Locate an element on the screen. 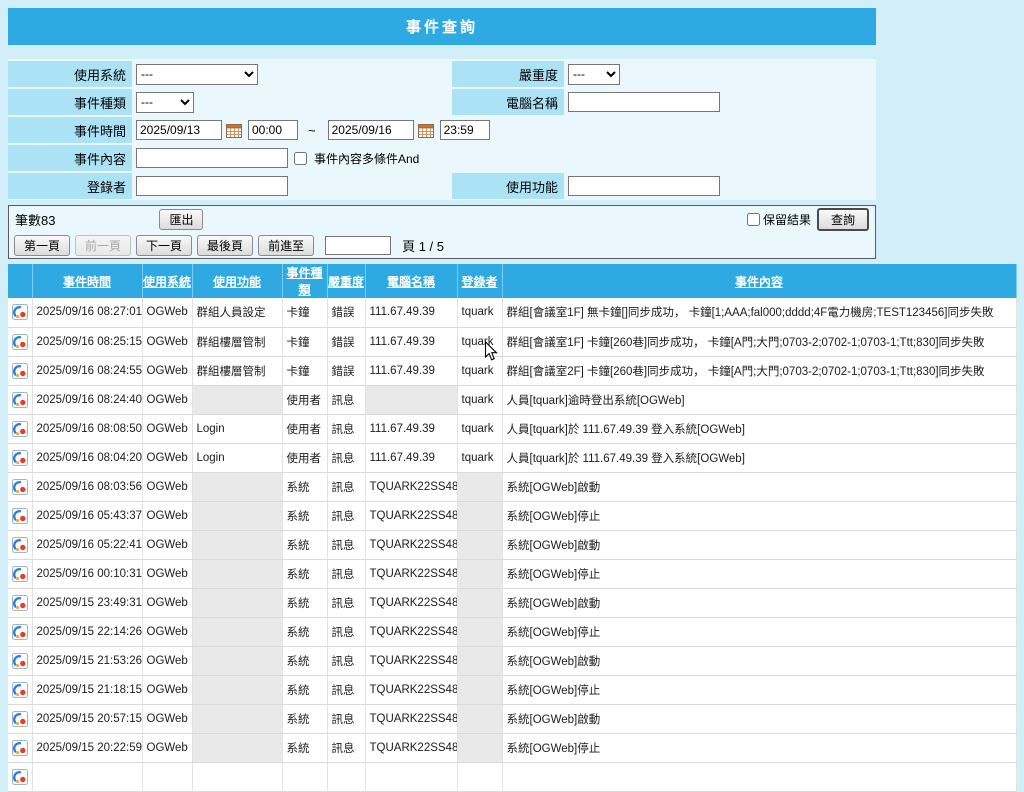 This screenshot has width=1024, height=792. keep-results-label: 保留結果 is located at coordinates (786, 220).